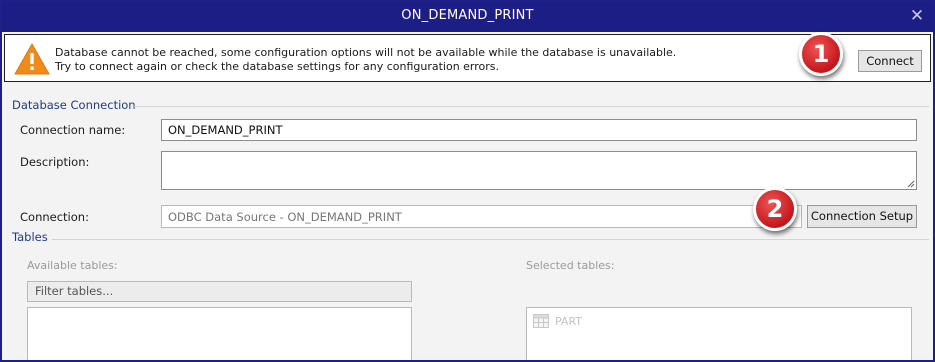  I want to click on table-name: PART, so click(569, 321).